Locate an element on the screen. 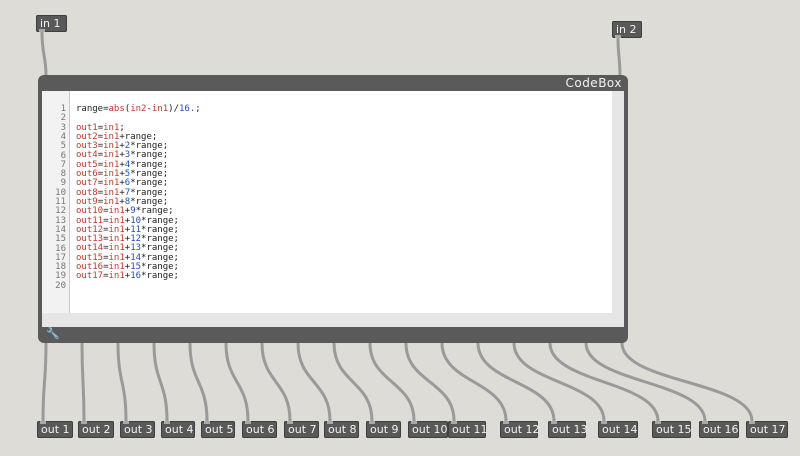 The width and height of the screenshot is (800, 456). outlet-13-label: out 13 is located at coordinates (570, 429).